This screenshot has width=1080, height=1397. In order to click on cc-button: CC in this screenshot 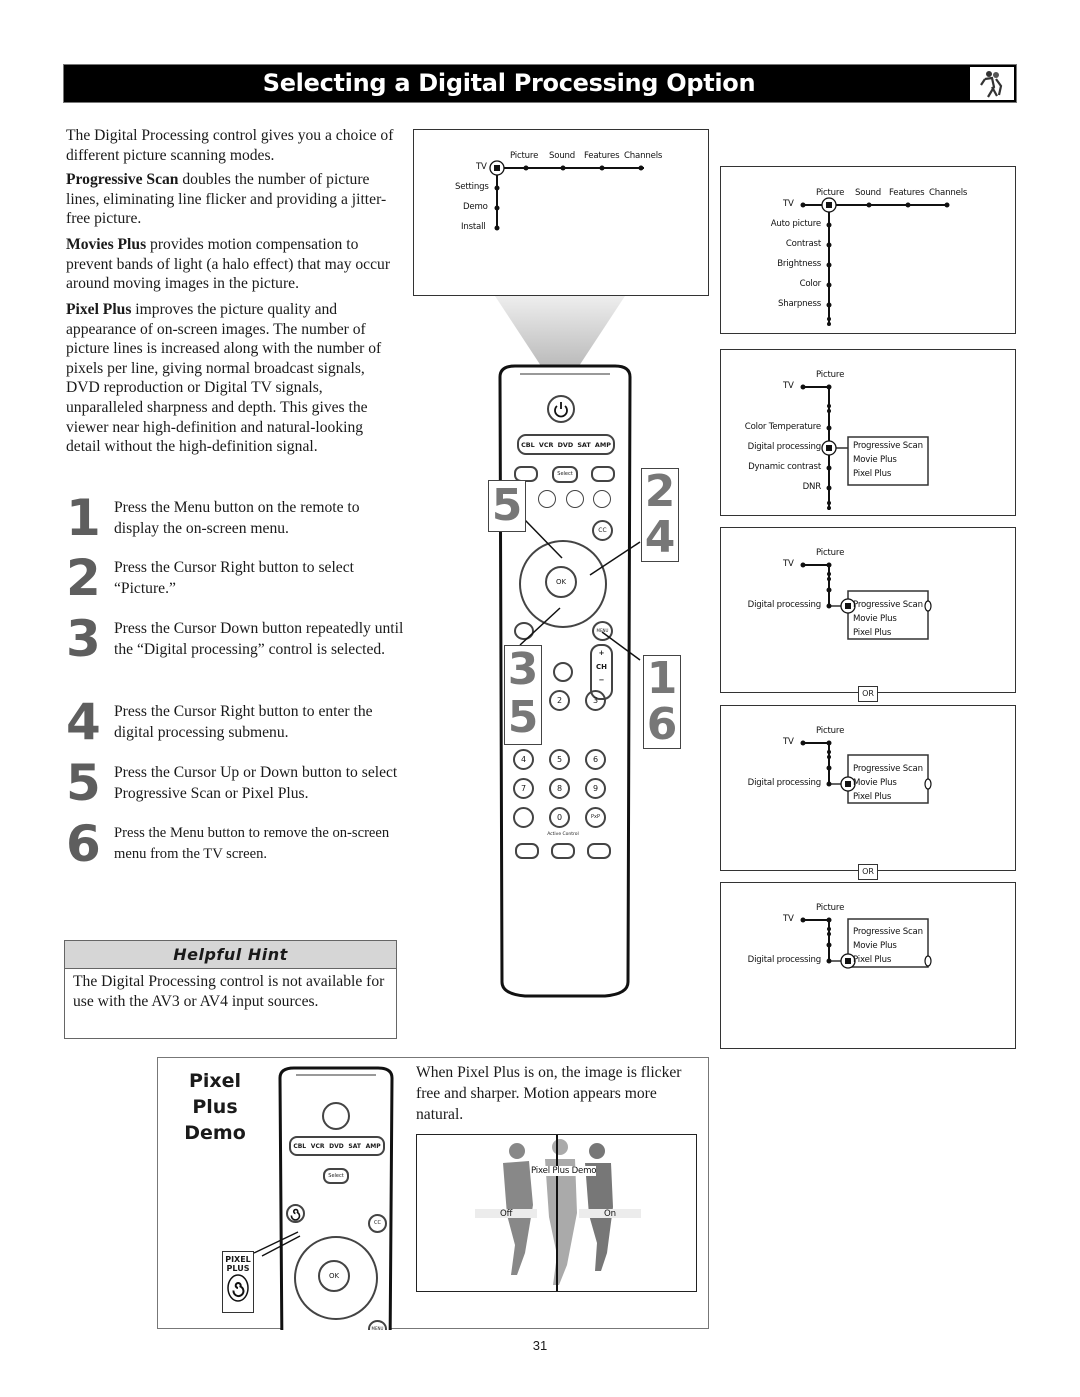, I will do `click(377, 1223)`.